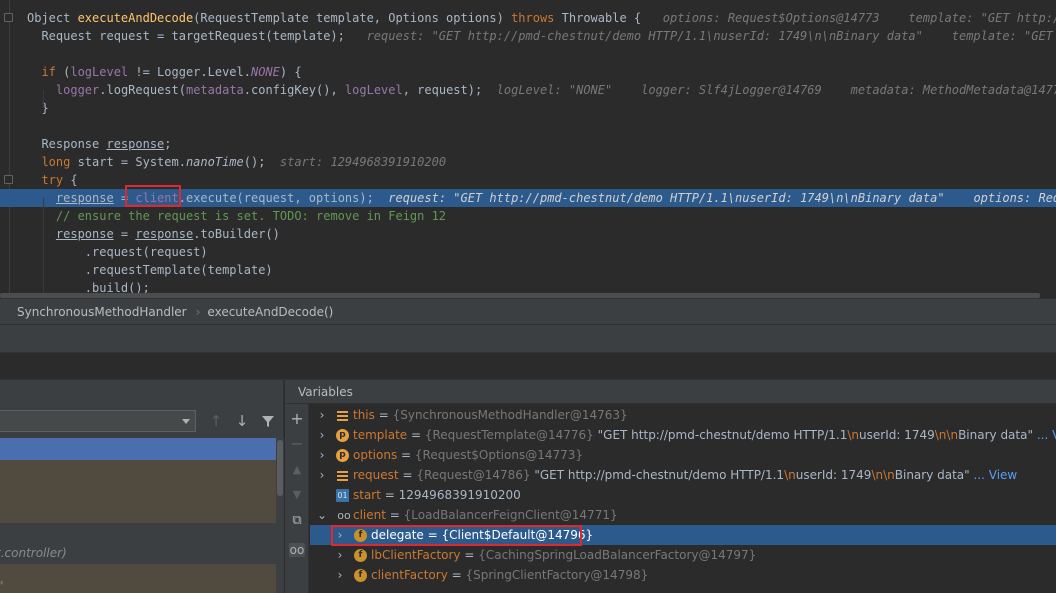 This screenshot has height=593, width=1056. I want to click on frame-down-icon: ↓, so click(242, 421).